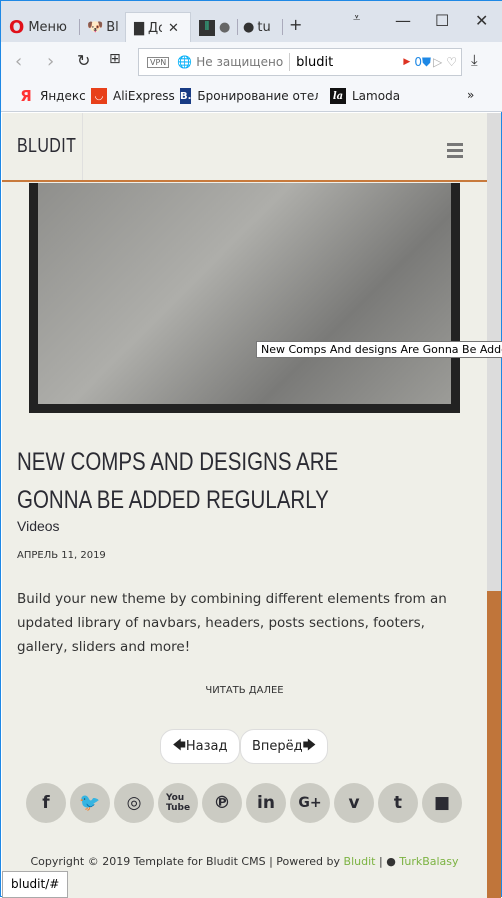 This screenshot has height=898, width=502. Describe the element at coordinates (134, 803) in the screenshot. I see `instagram-icon: ◎` at that location.